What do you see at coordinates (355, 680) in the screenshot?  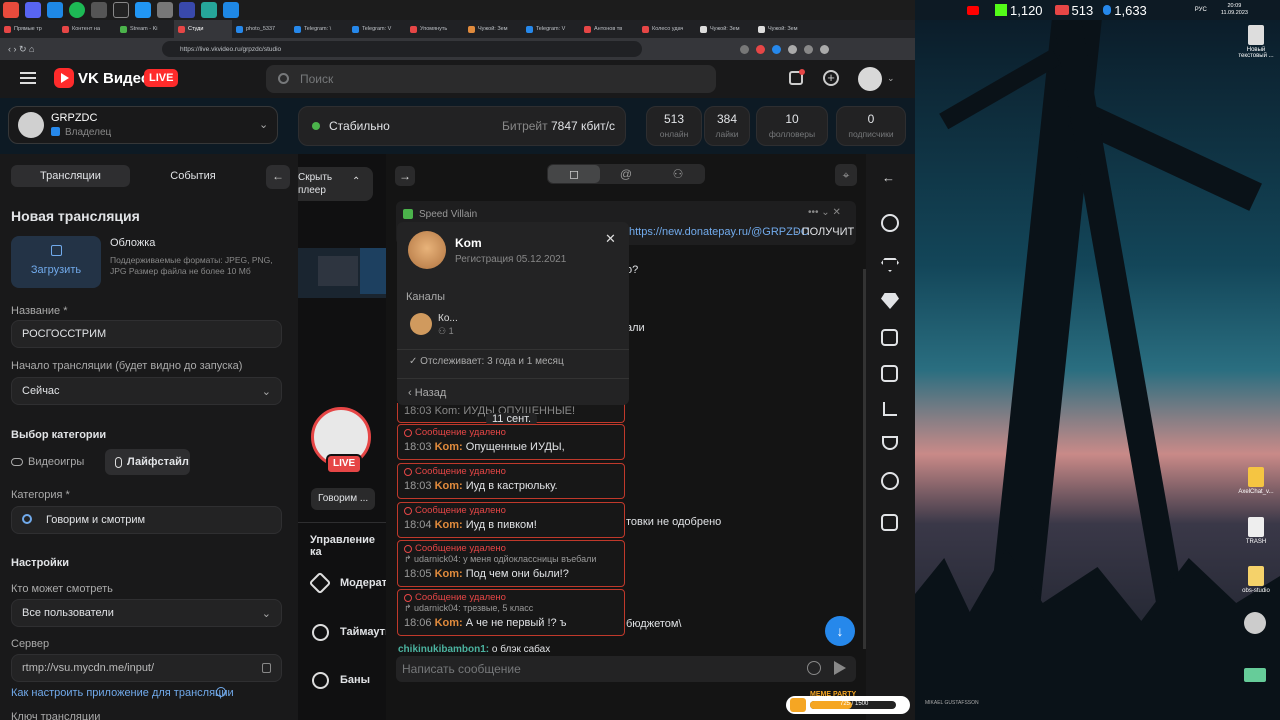 I see `bans-item: Баны` at bounding box center [355, 680].